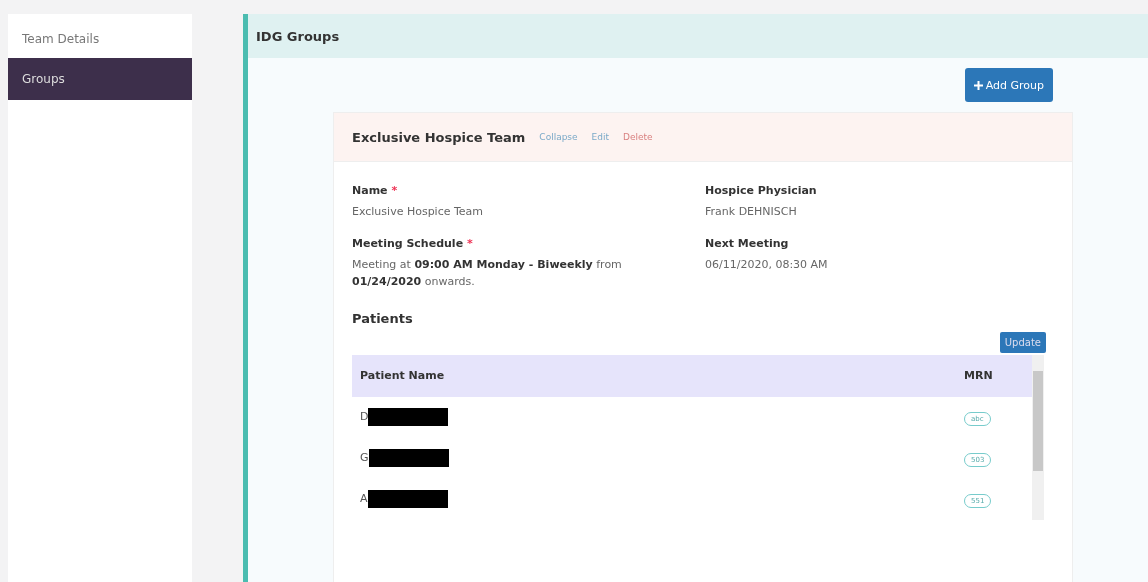 This screenshot has height=582, width=1148. I want to click on action-link: Delete, so click(638, 137).